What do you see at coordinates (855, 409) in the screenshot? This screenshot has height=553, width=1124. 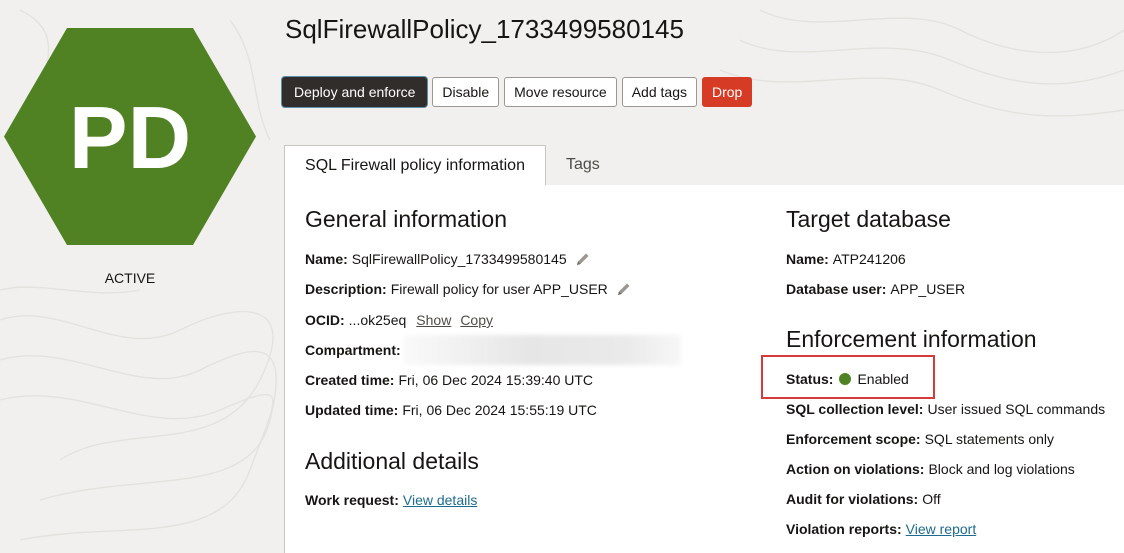 I see `collection-level-label: SQL collection level:` at bounding box center [855, 409].